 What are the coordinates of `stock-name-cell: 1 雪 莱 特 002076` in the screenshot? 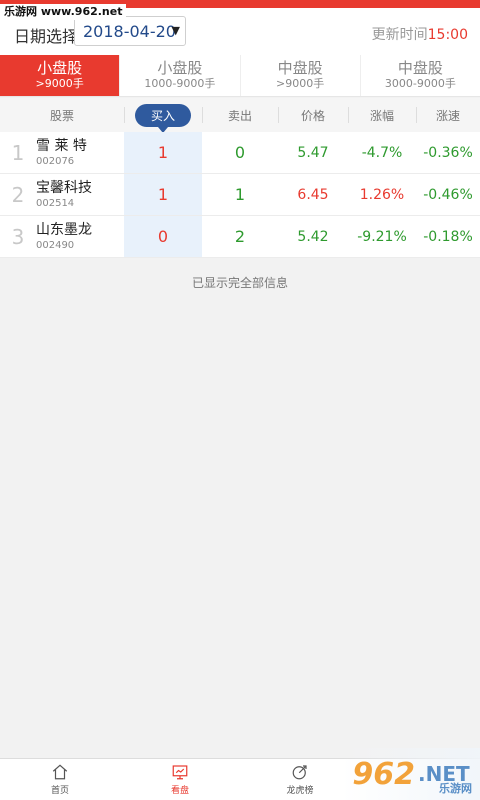 It's located at (62, 152).